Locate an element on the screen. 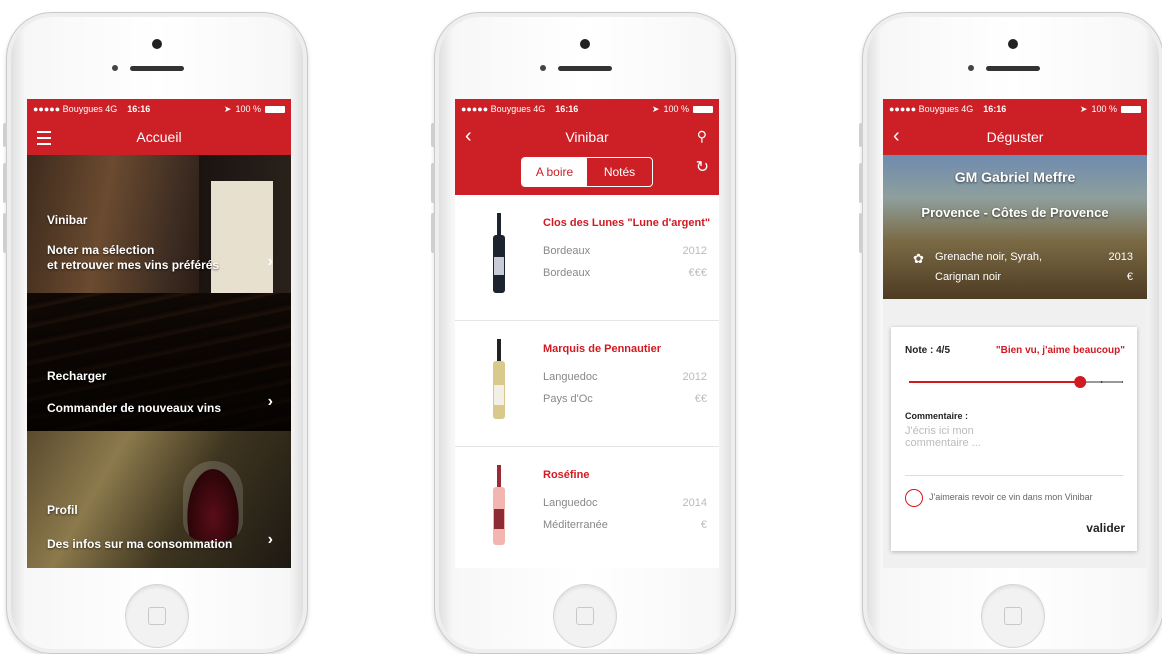 The height and width of the screenshot is (654, 1162). wine-name: Clos des Lunes "Lune d'argent" is located at coordinates (627, 223).